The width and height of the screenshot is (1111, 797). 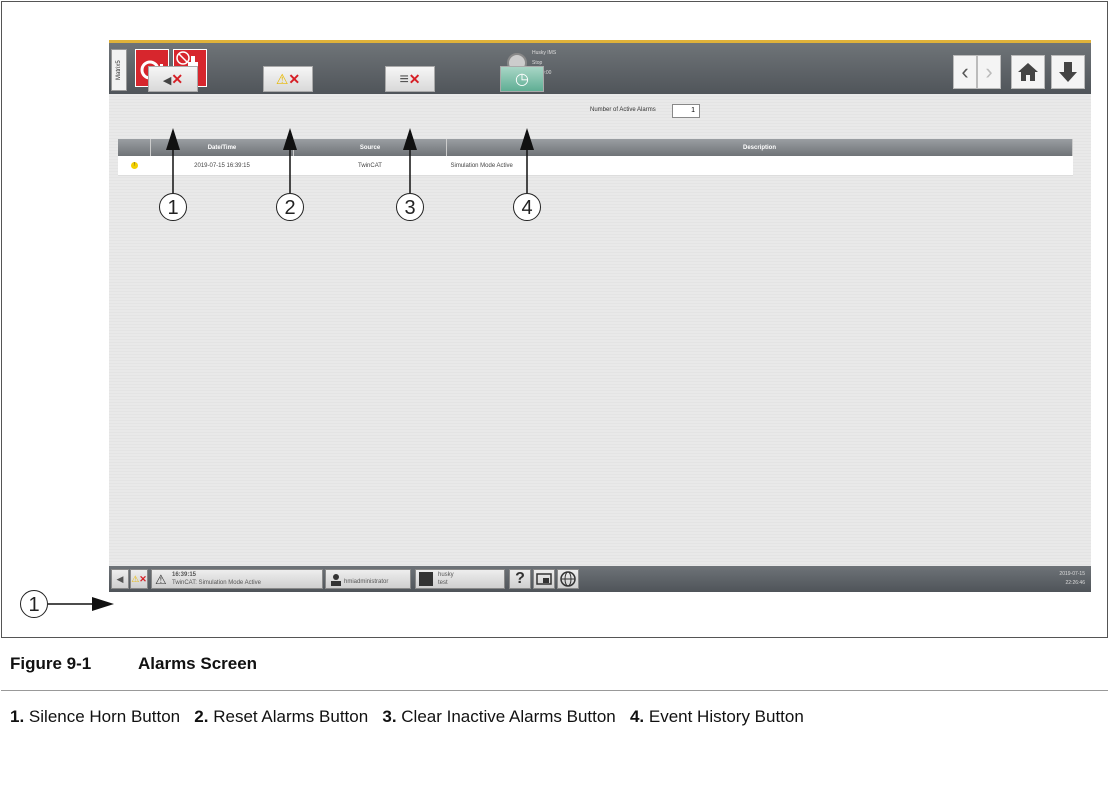 I want to click on callout-1: 1, so click(x=173, y=207).